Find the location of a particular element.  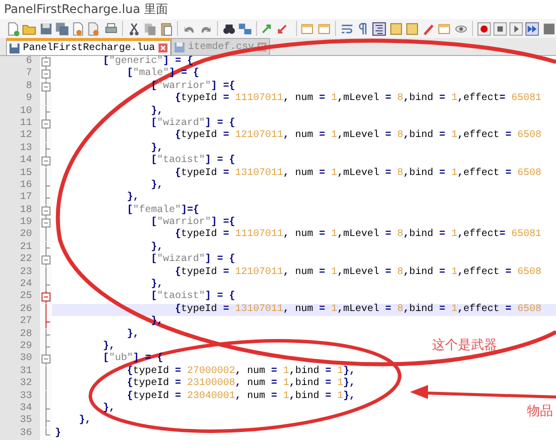

code-line: } is located at coordinates (58, 434).